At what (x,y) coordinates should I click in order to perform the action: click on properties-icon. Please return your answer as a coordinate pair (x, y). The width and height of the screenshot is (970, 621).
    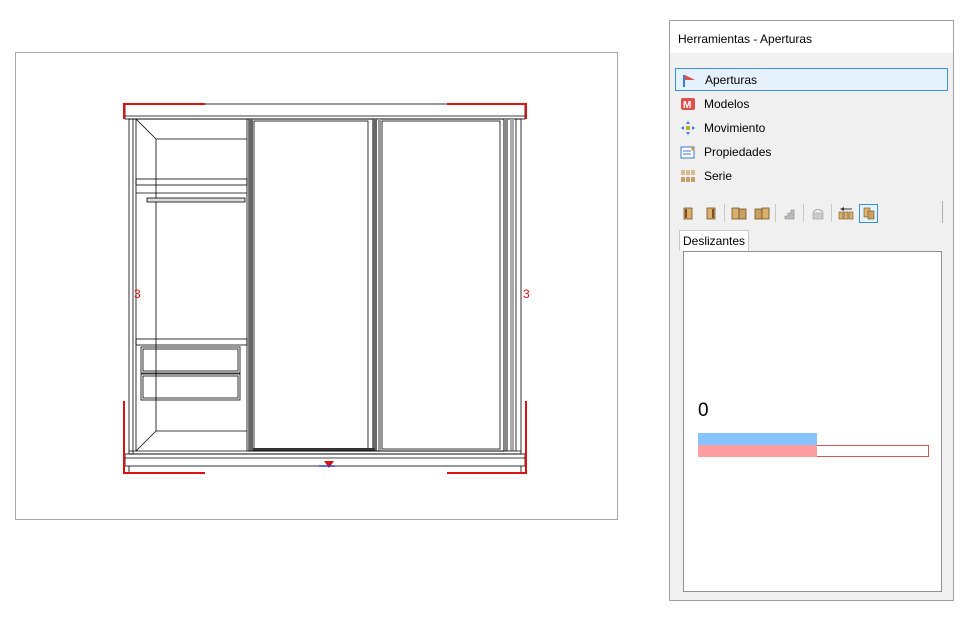
    Looking at the image, I should click on (688, 152).